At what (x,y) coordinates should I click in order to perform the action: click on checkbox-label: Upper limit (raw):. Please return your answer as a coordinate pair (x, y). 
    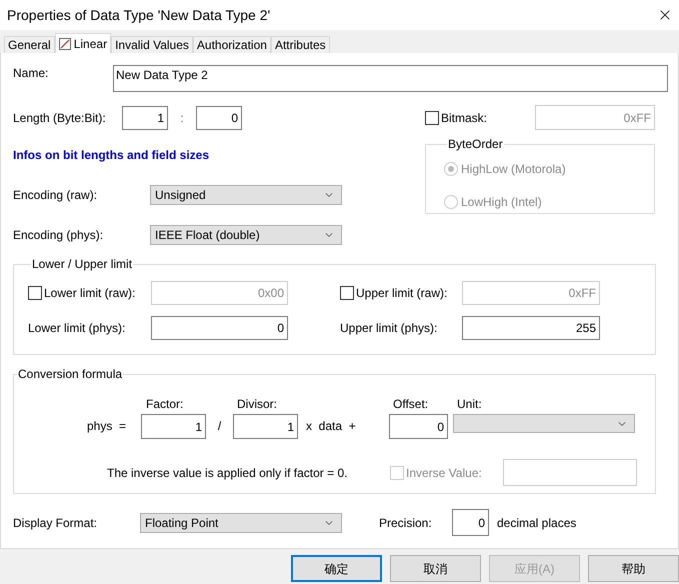
    Looking at the image, I should click on (402, 293).